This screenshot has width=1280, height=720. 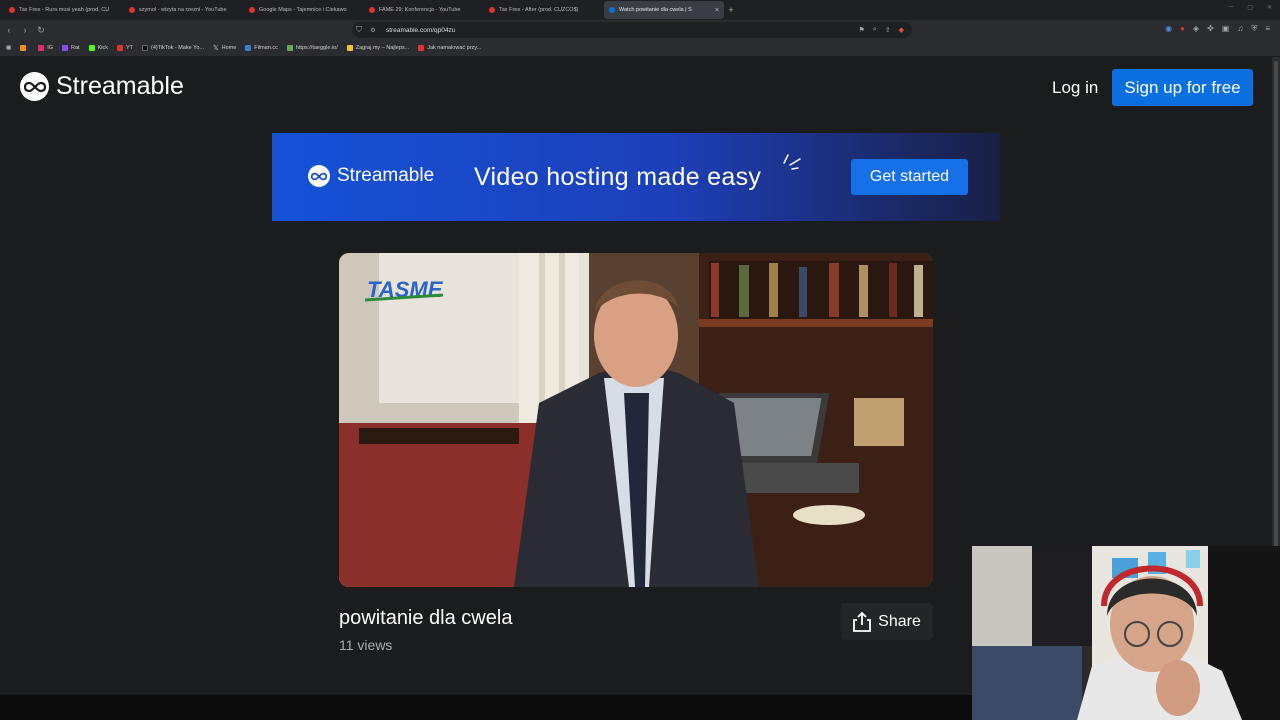 I want to click on apps-icon: ▦, so click(x=8, y=48).